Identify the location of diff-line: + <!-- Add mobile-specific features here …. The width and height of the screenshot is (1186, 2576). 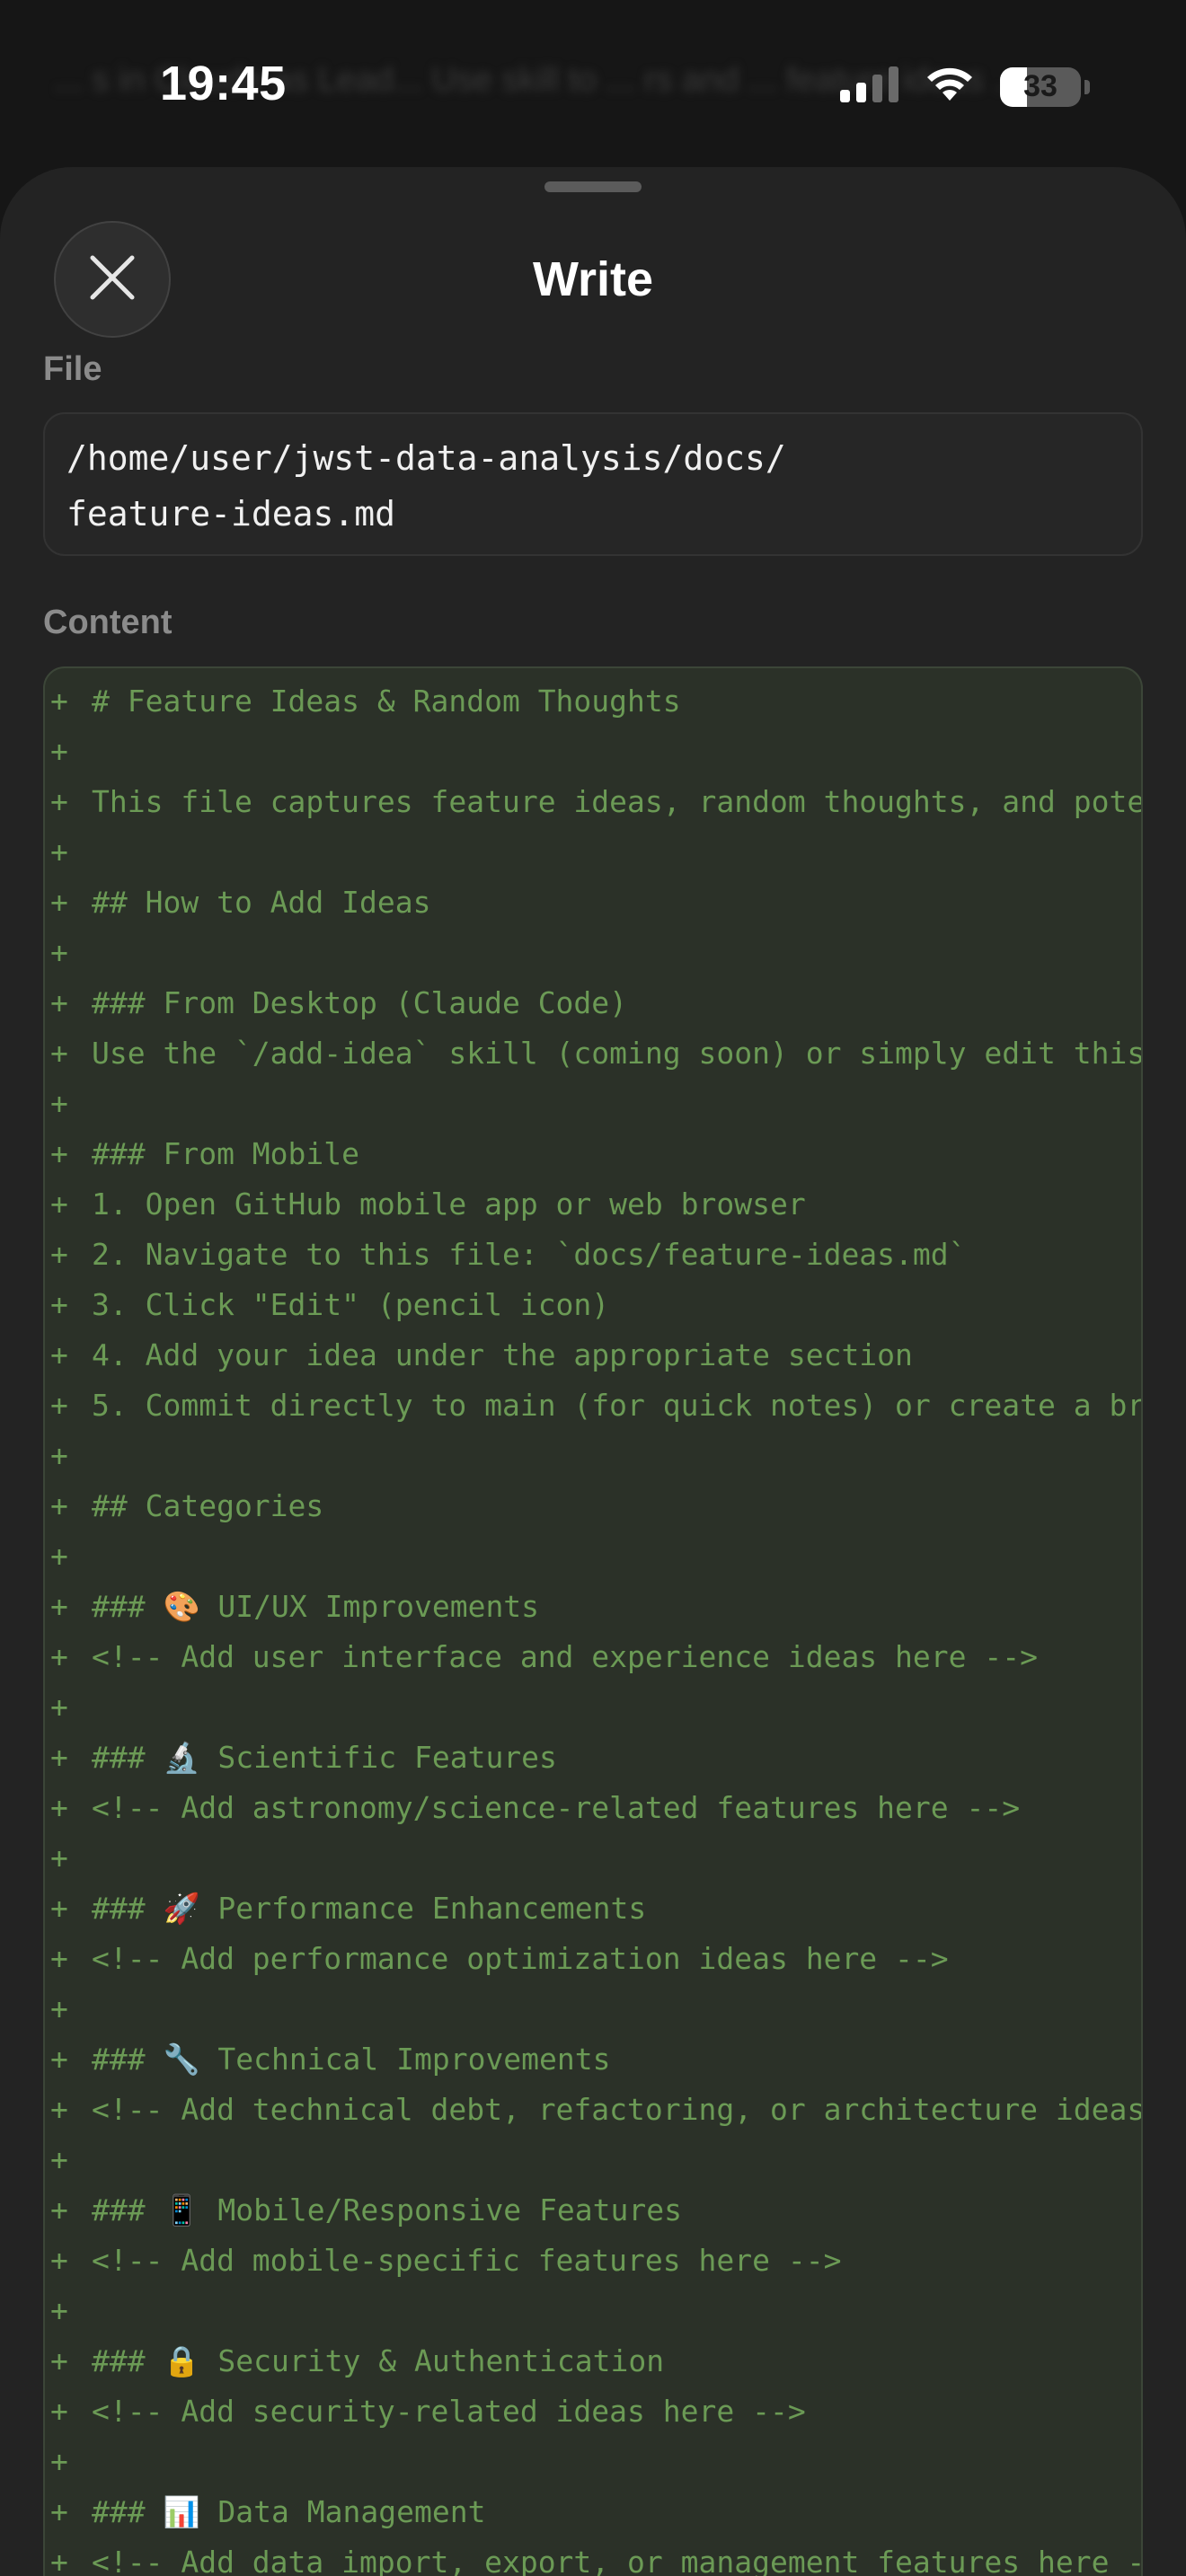
(593, 2261).